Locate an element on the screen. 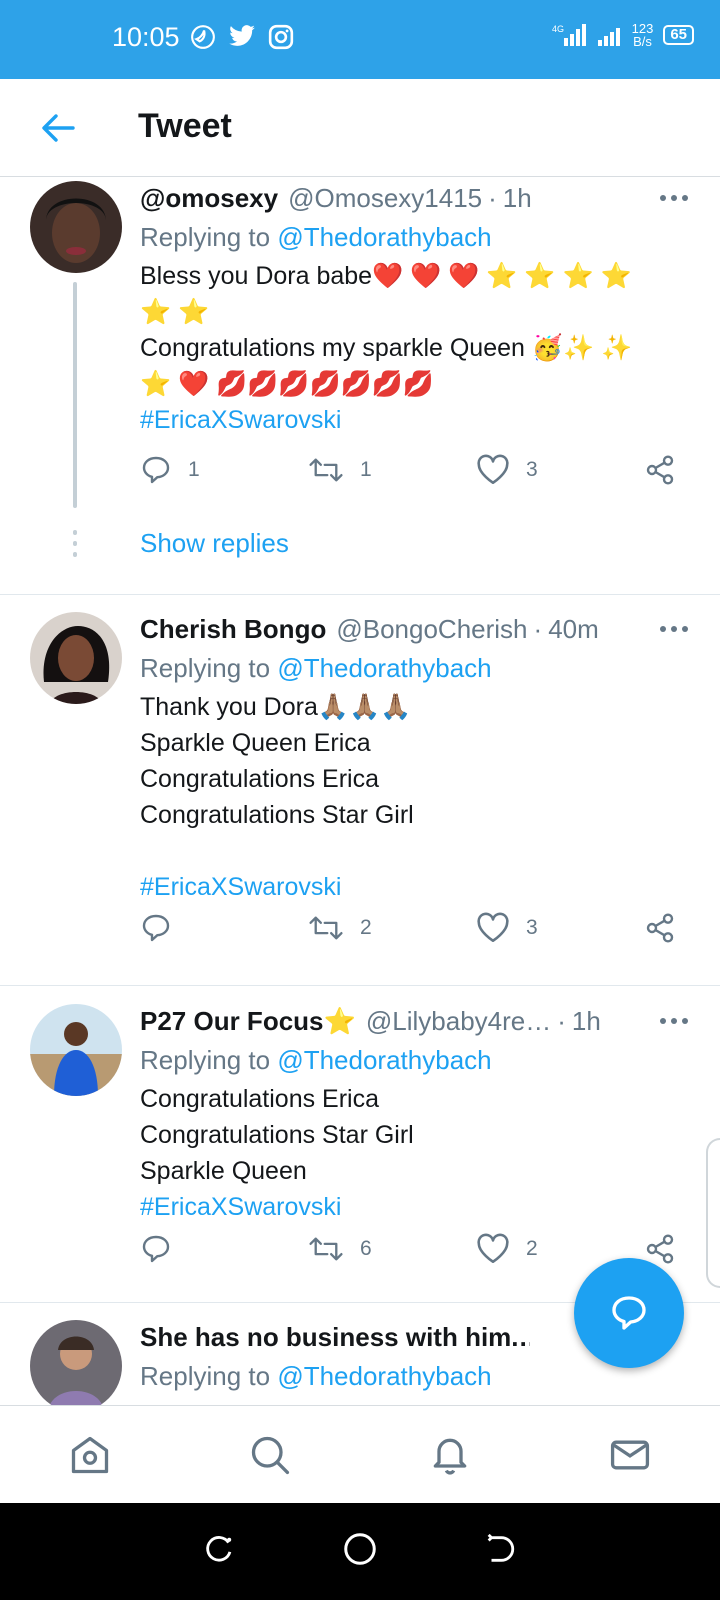 This screenshot has height=1600, width=720. like-button: 2 is located at coordinates (507, 1249).